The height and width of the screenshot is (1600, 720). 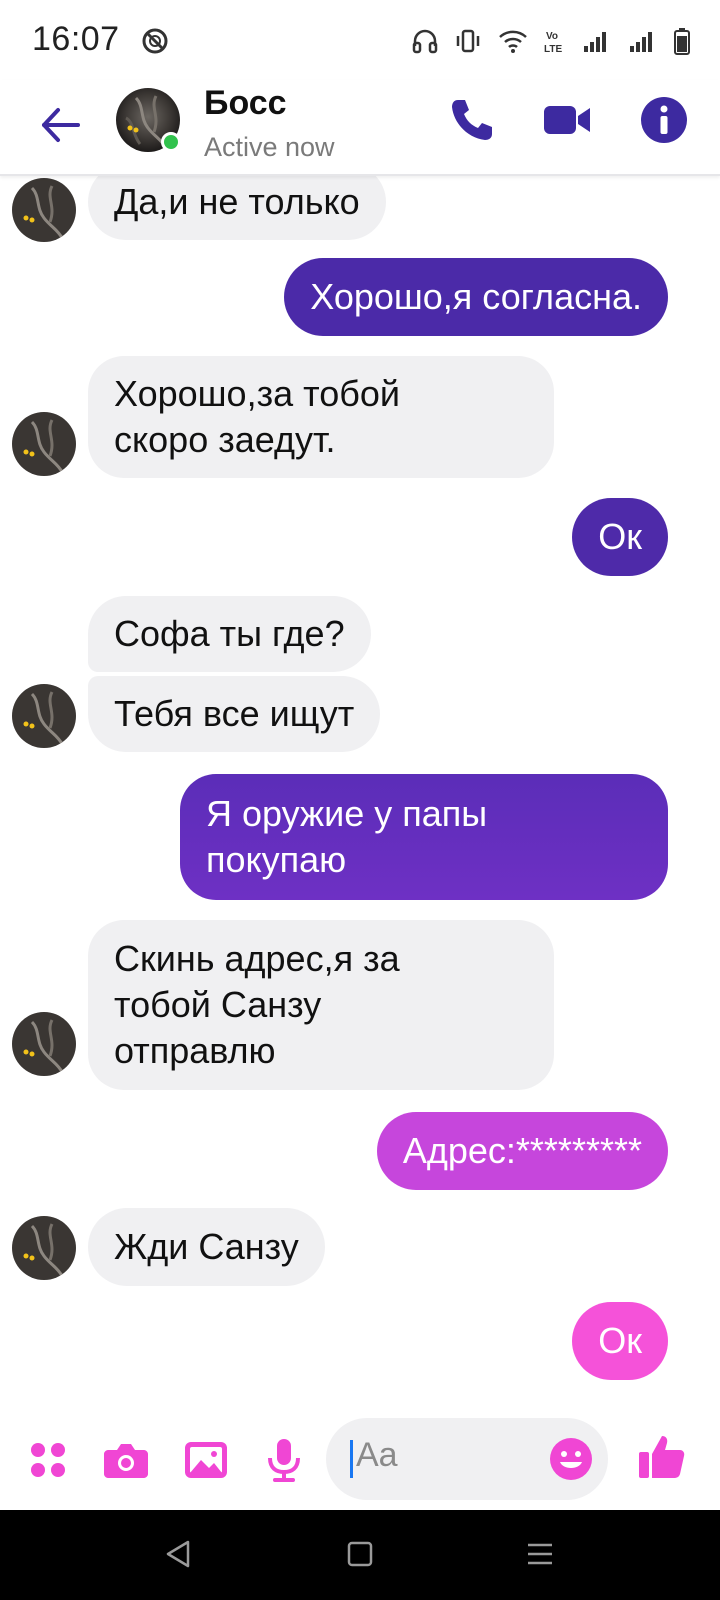 What do you see at coordinates (269, 147) in the screenshot?
I see `contact-active-status: Active now` at bounding box center [269, 147].